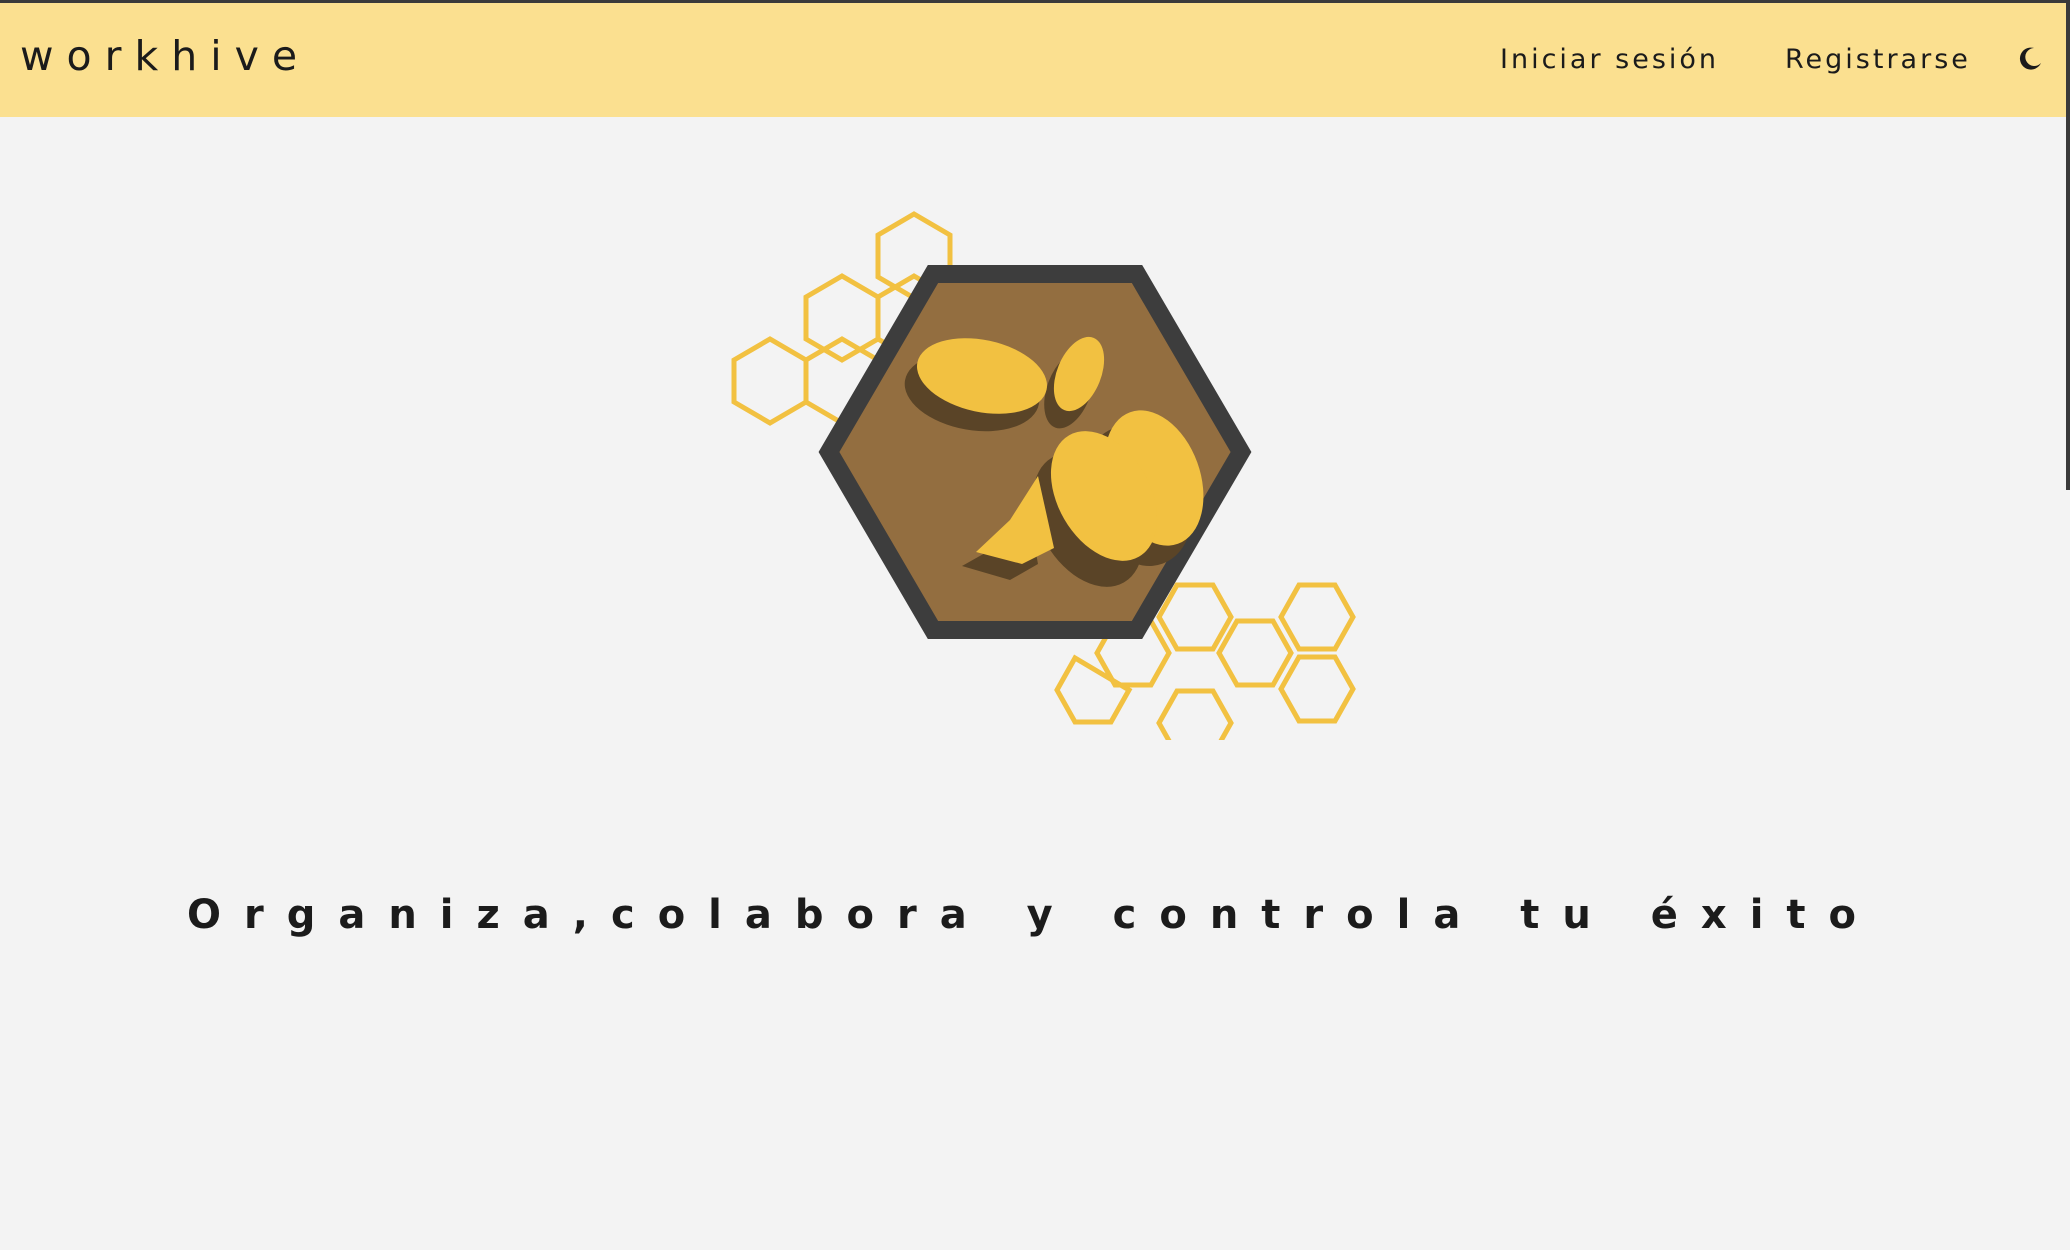  I want to click on navbar: workhive Iniciar sesión Registrarse, so click(1033, 60).